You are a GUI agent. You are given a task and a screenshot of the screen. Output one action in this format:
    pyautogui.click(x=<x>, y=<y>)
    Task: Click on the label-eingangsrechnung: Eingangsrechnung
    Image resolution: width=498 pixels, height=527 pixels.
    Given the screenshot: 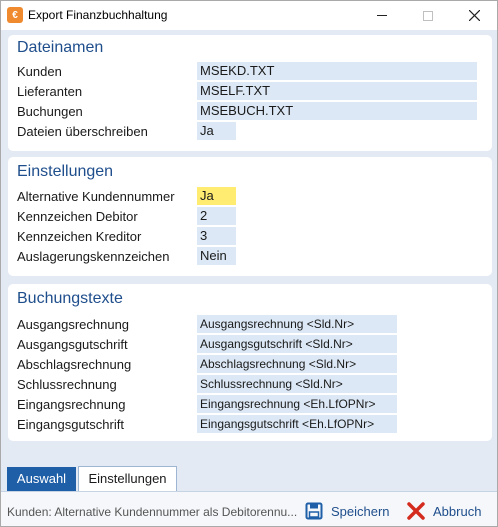 What is the action you would take?
    pyautogui.click(x=71, y=404)
    